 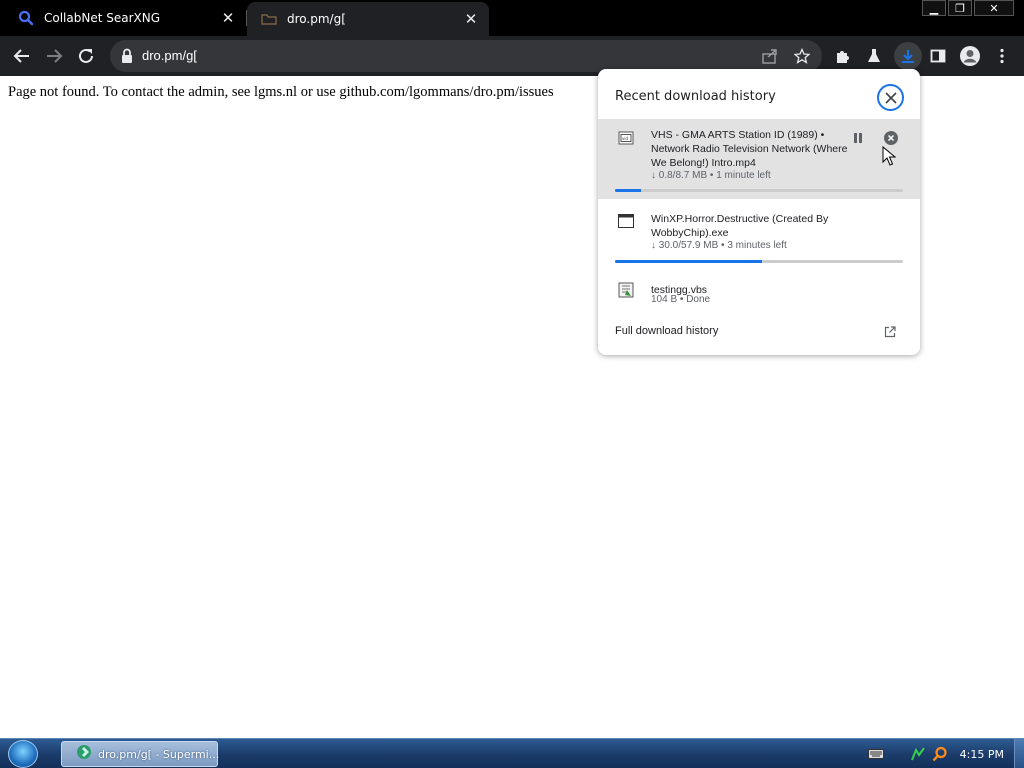 I want to click on menu-kebab-icon, so click(x=1002, y=56).